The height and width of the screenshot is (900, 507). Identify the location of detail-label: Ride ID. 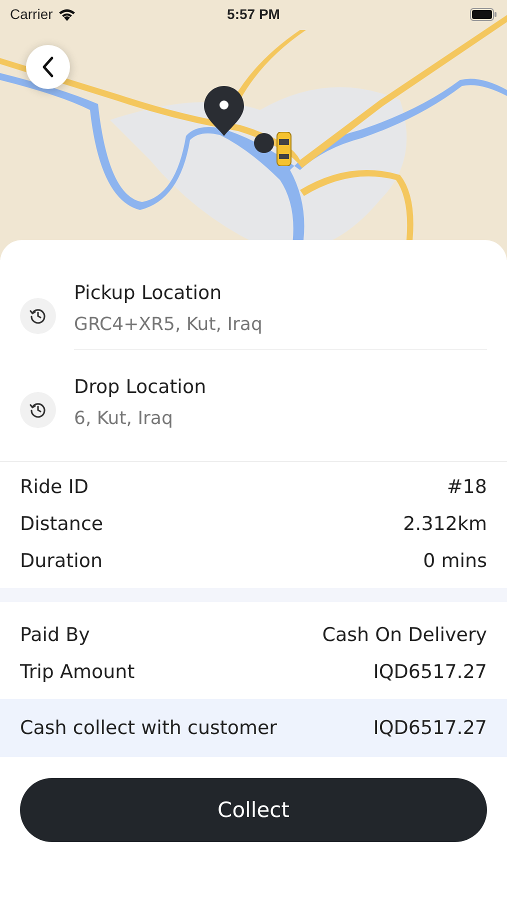
(54, 487).